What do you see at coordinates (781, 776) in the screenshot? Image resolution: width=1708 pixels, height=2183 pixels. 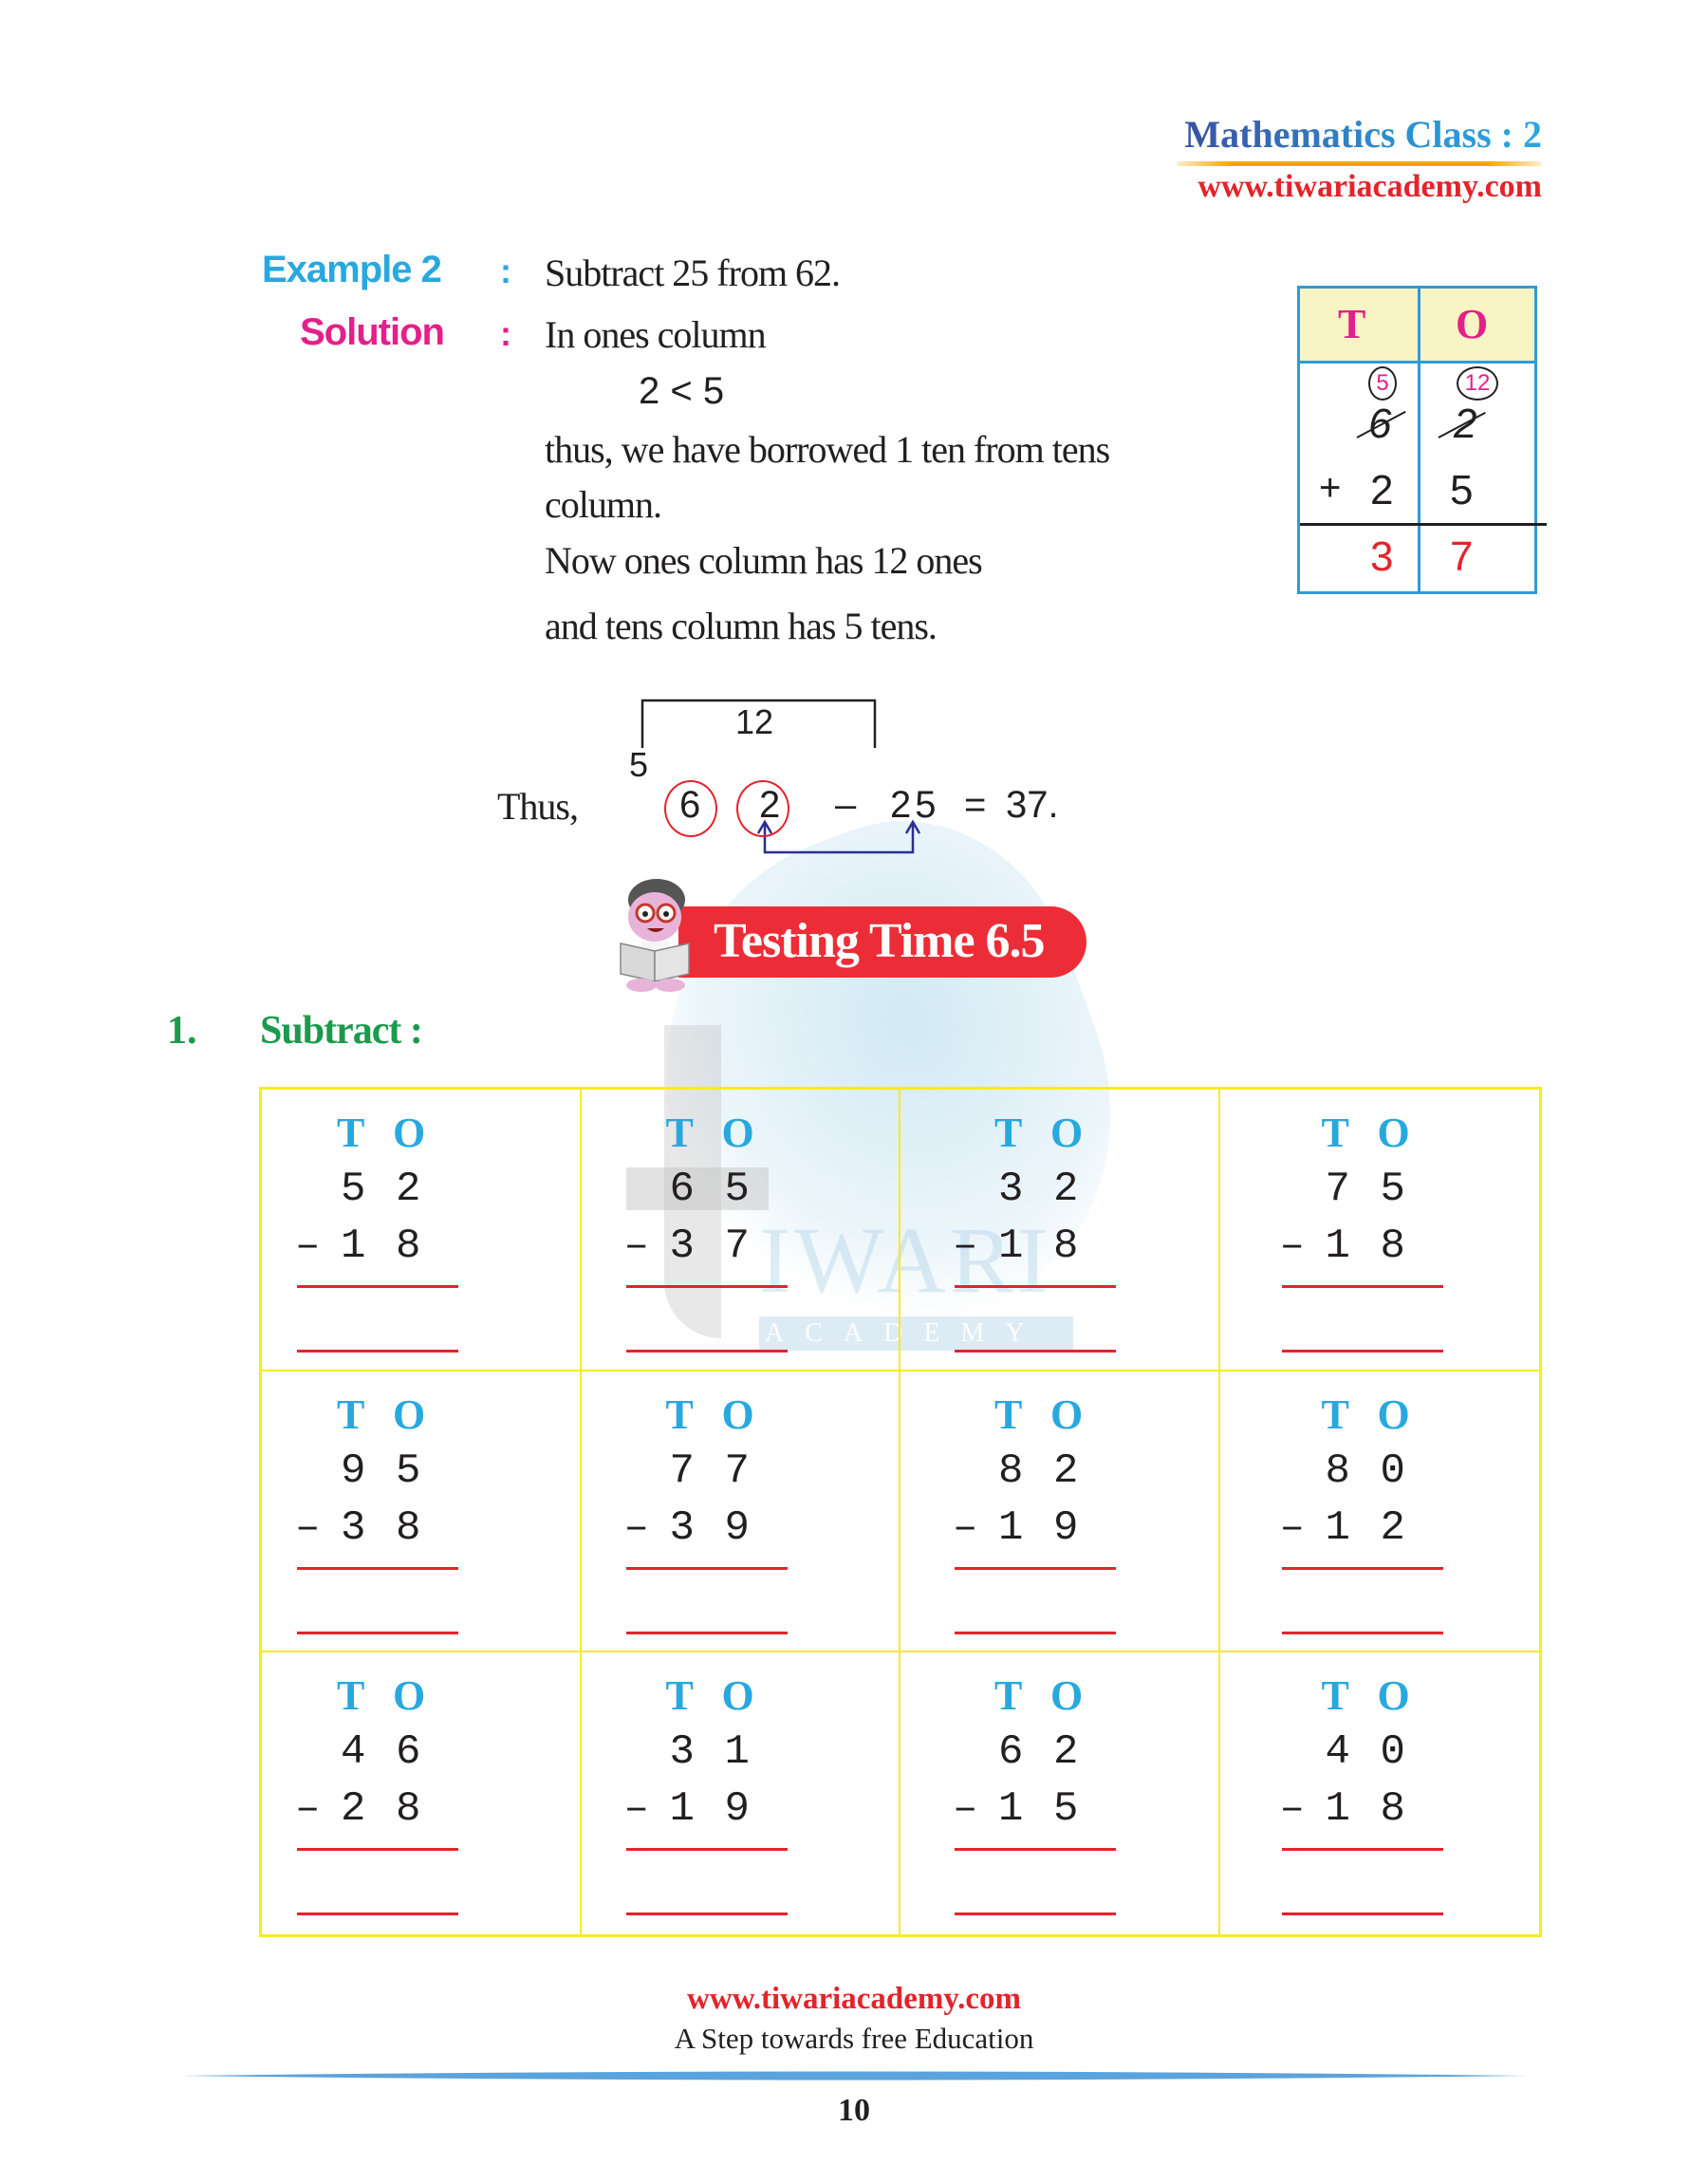 I see `borrow-diagram` at bounding box center [781, 776].